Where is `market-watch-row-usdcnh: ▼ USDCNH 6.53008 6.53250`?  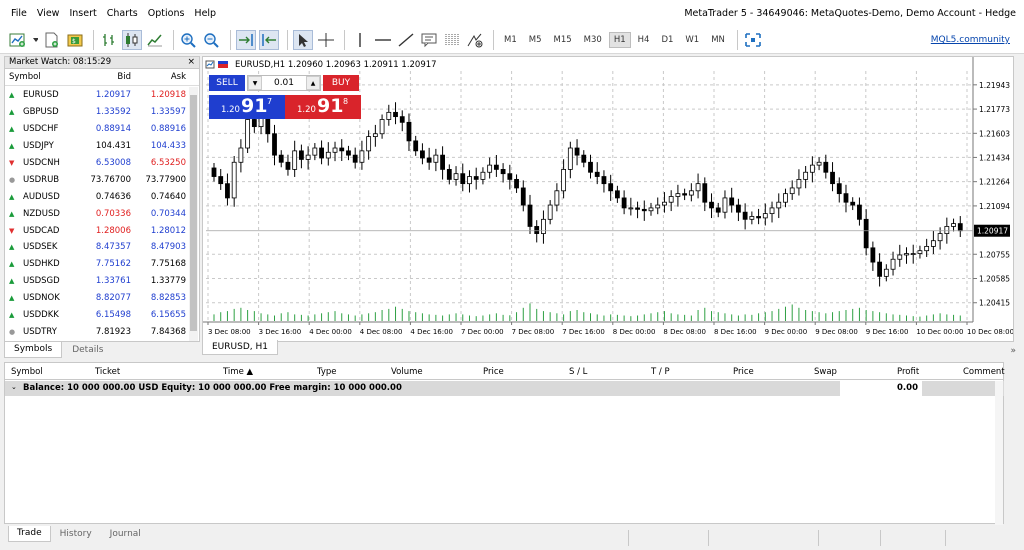
market-watch-row-usdcnh: ▼ USDCNH 6.53008 6.53250 is located at coordinates (97, 163).